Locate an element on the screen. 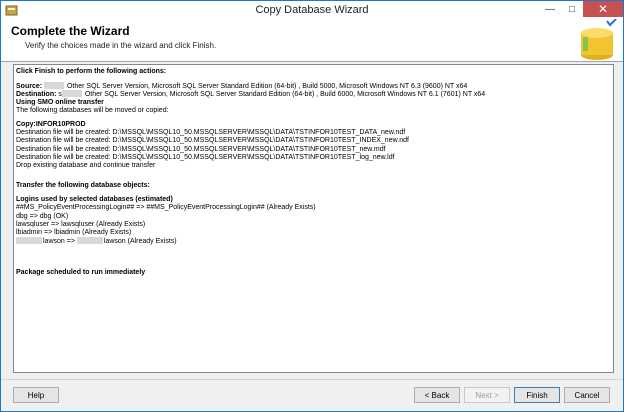  login-line: lbiadmin => lbiadmin (Already Exists) is located at coordinates (74, 232).